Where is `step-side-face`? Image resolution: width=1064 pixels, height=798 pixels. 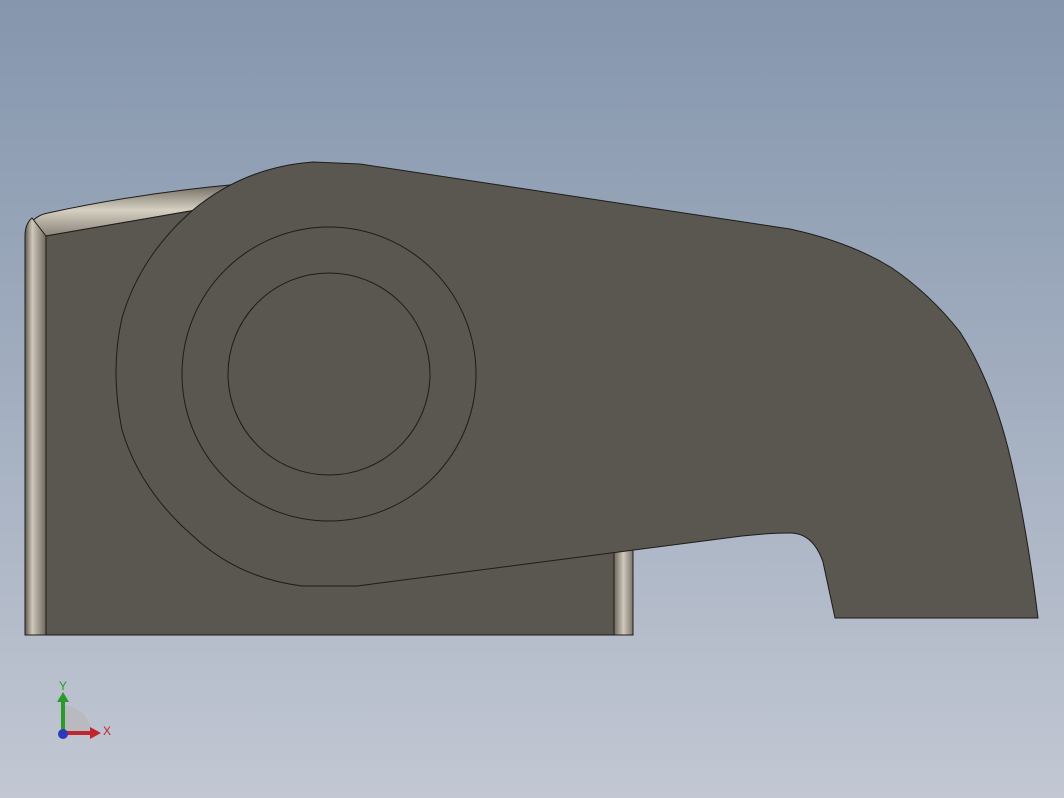
step-side-face is located at coordinates (623, 590).